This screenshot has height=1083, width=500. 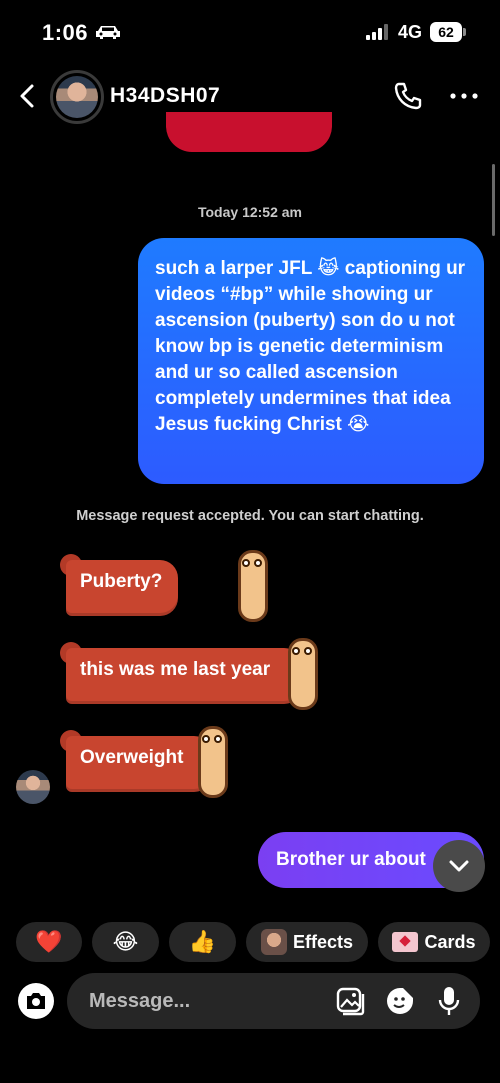 I want to click on status-time: 1:06, so click(x=65, y=32).